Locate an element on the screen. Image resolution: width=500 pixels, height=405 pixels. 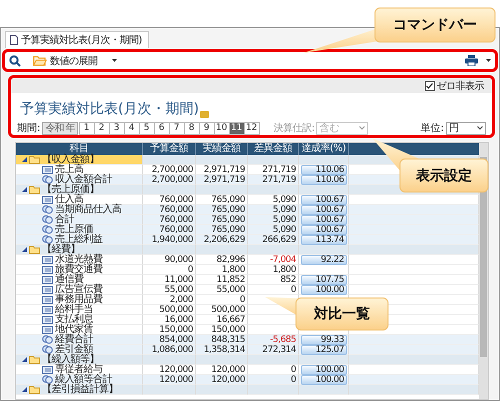
account-name: 支払利息 is located at coordinates (74, 319).